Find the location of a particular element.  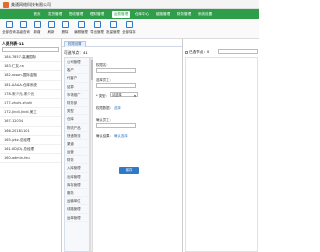

list-item: 178-宋少元-宋少元 is located at coordinates (30, 94).